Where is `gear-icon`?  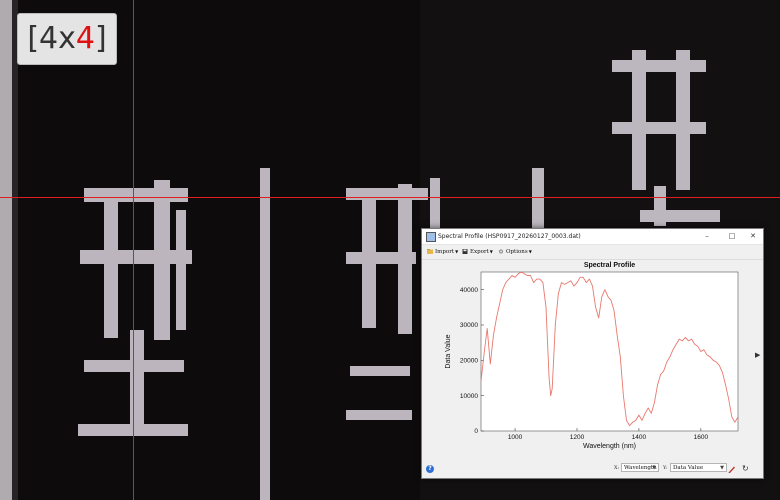 gear-icon is located at coordinates (501, 251).